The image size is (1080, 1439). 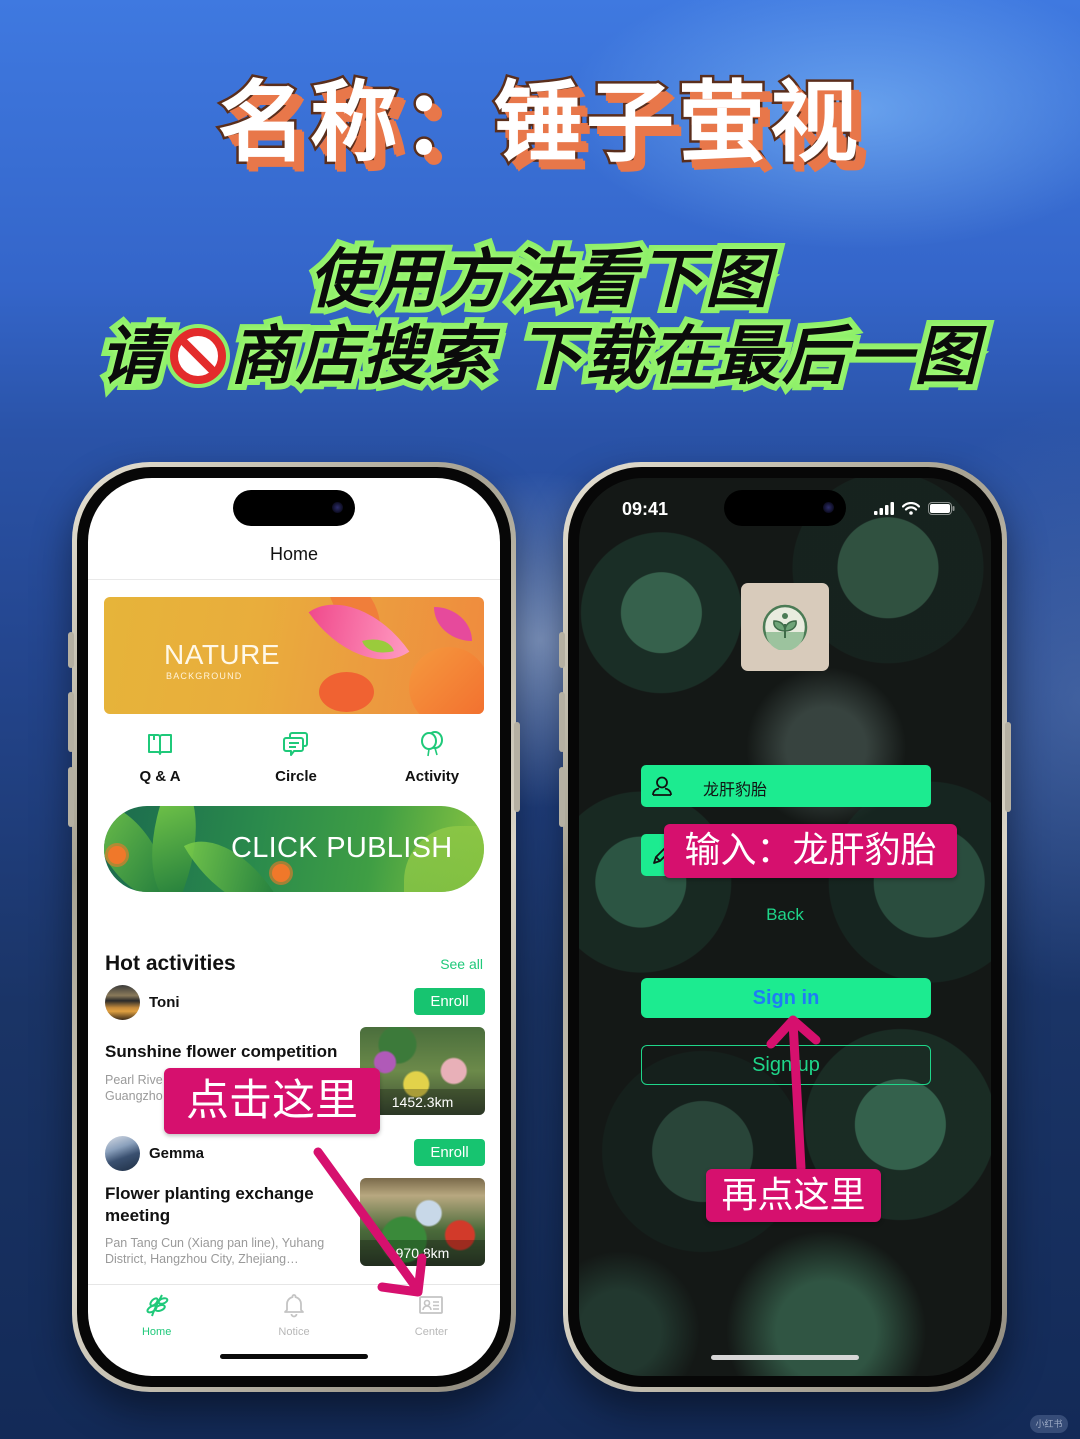 I want to click on plant-logo-icon, so click(x=785, y=627).